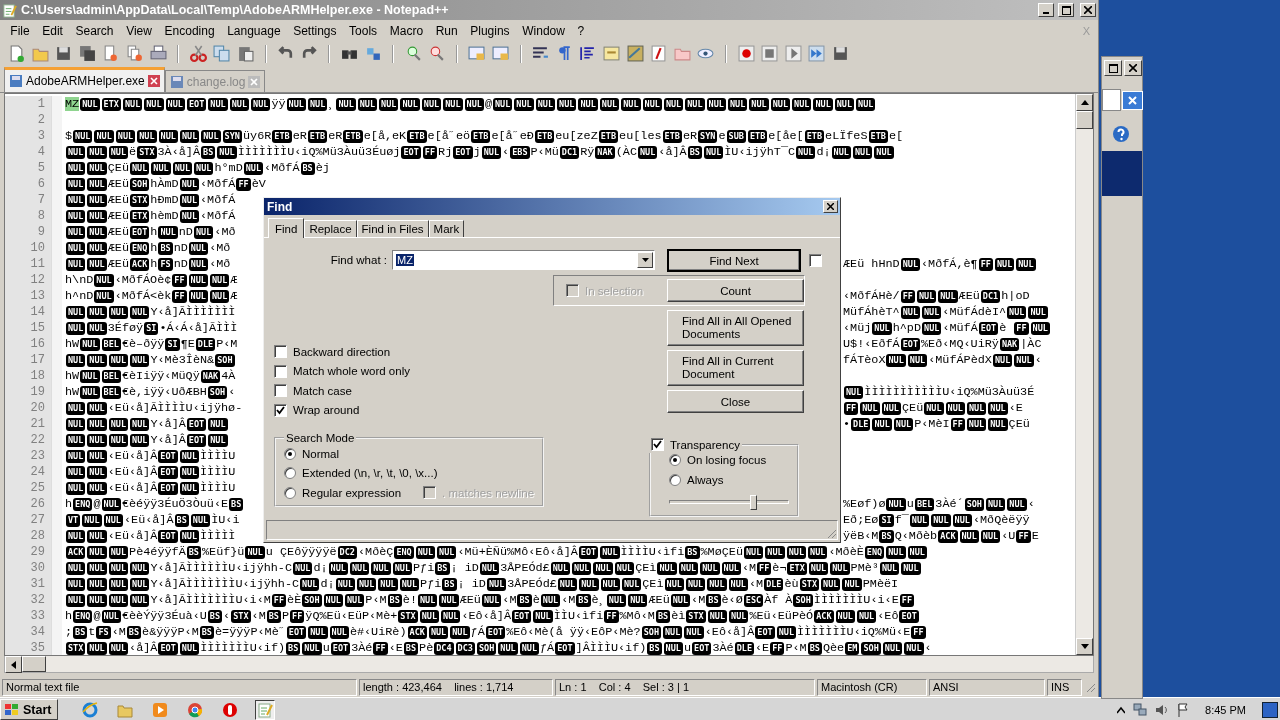 This screenshot has width=1280, height=720. I want to click on replace-icon, so click(373, 53).